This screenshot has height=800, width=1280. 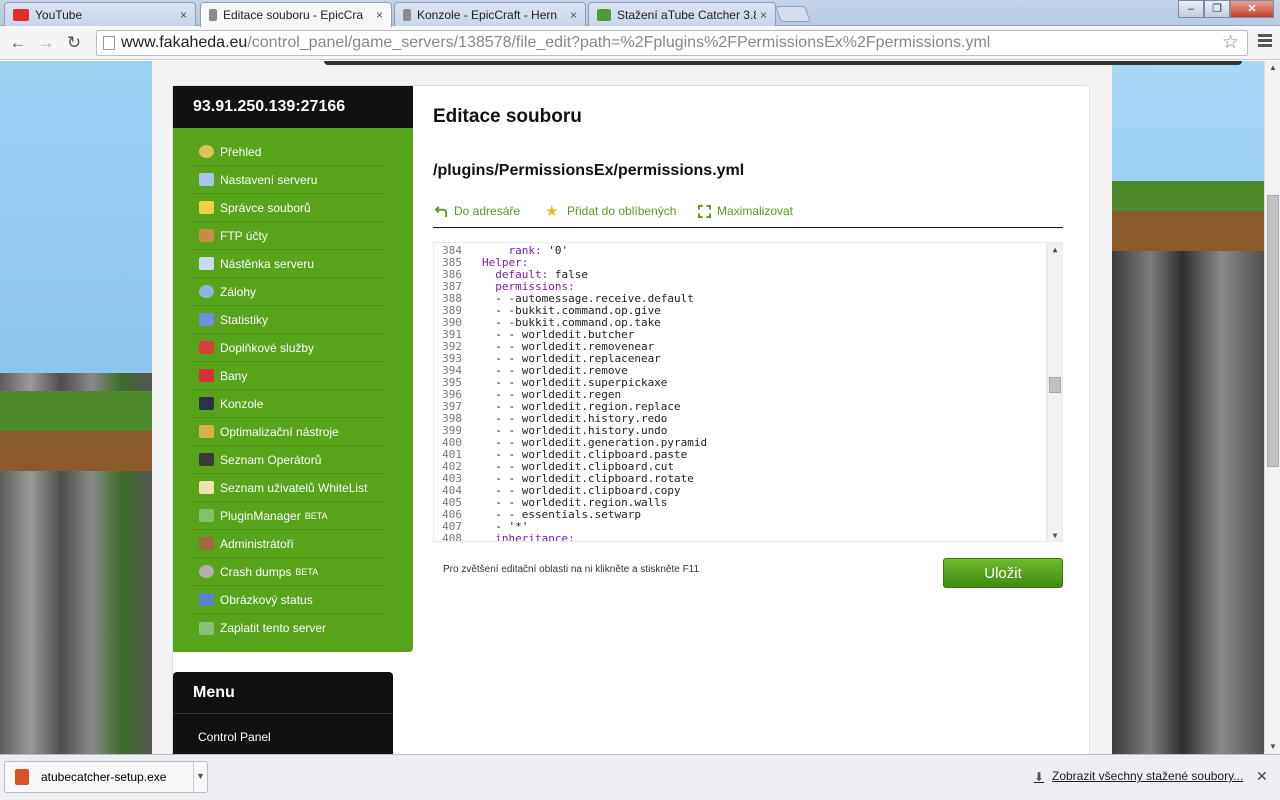 I want to click on sidebar-item-pluginmanager: PluginManager BETA, so click(x=288, y=516).